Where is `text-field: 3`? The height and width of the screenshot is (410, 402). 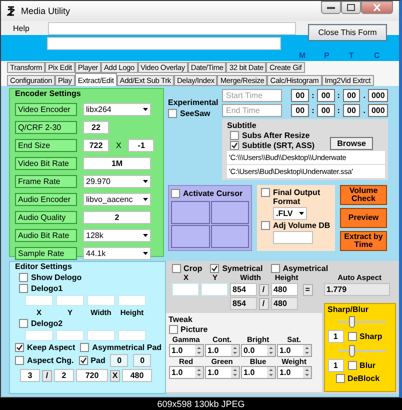
text-field: 3 is located at coordinates (30, 375).